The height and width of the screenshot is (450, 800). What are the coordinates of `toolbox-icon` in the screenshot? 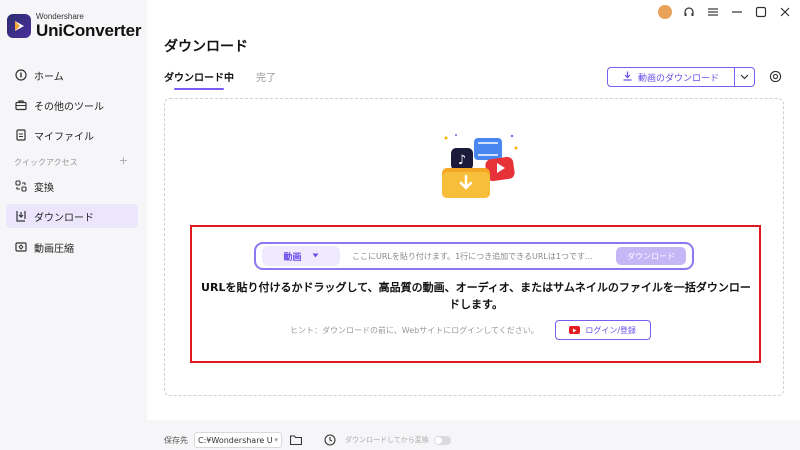 It's located at (20, 105).